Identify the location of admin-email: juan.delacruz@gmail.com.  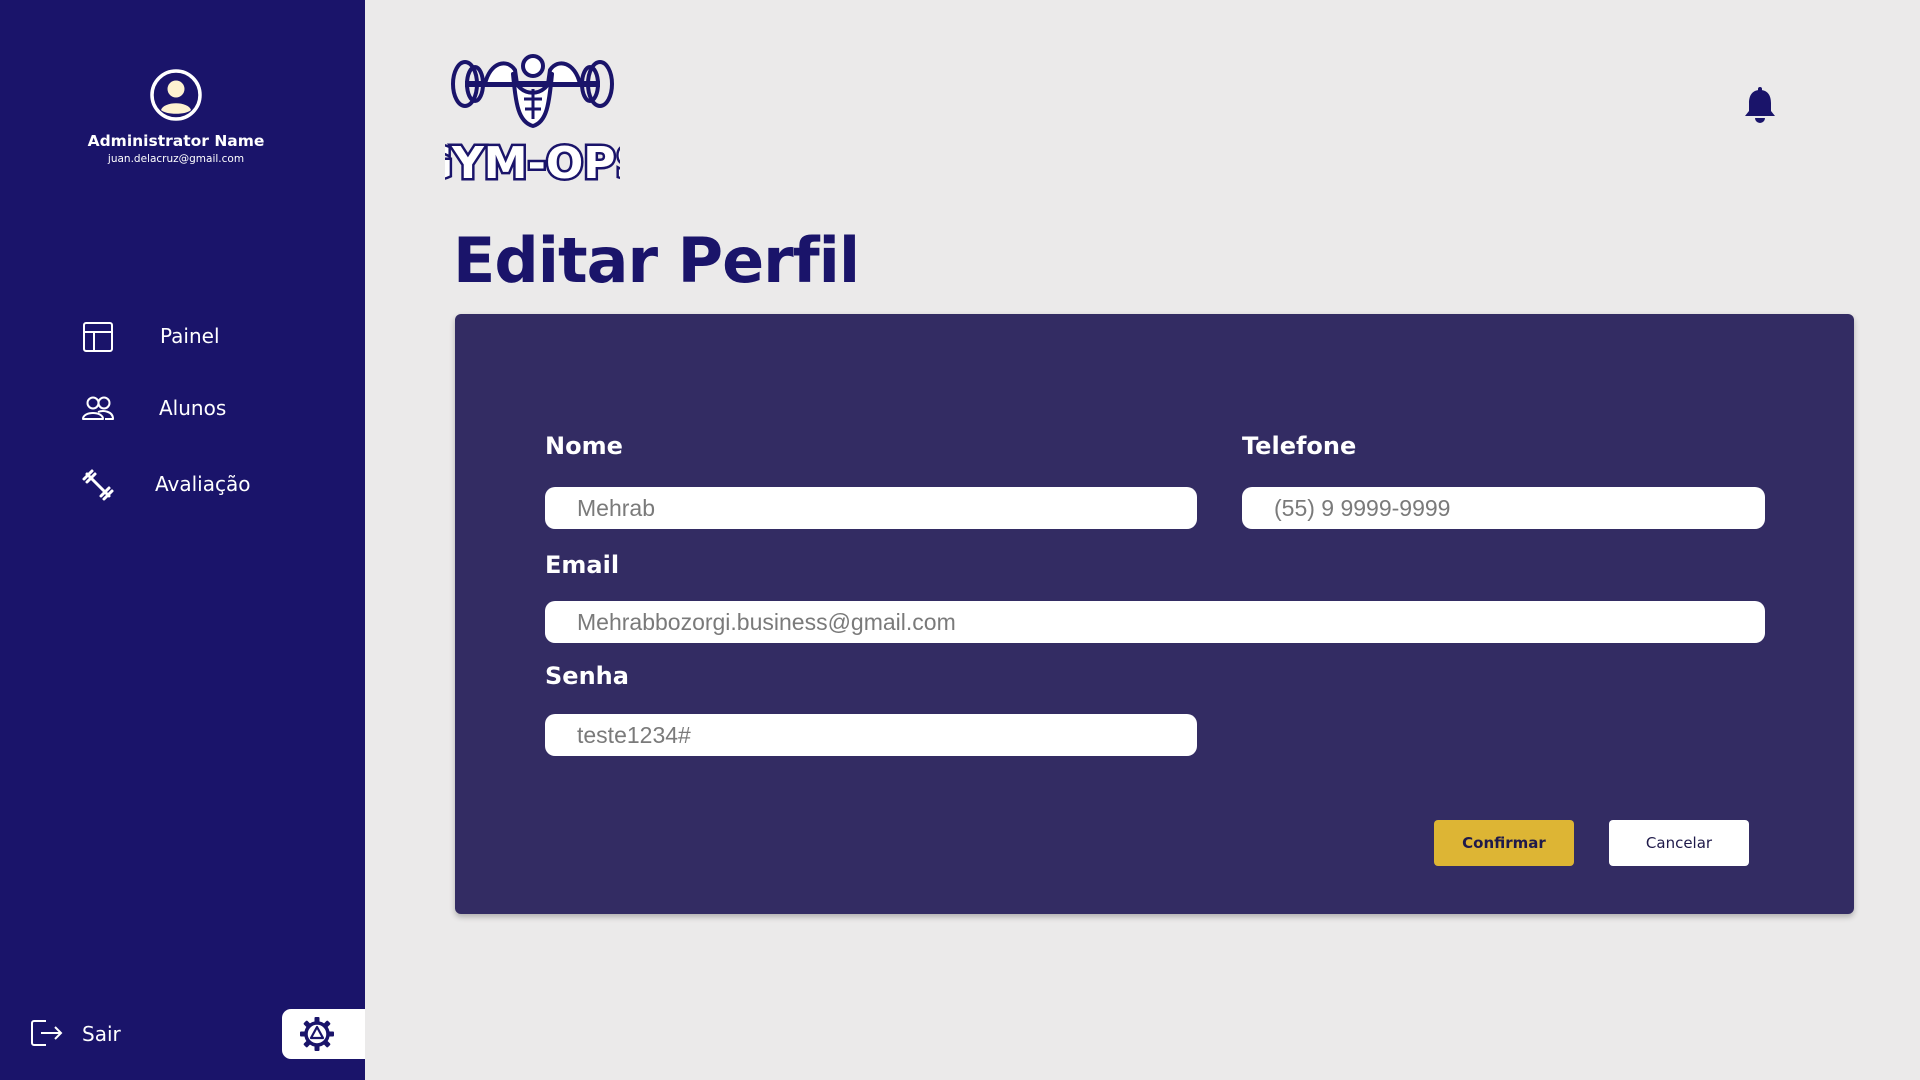
(176, 159).